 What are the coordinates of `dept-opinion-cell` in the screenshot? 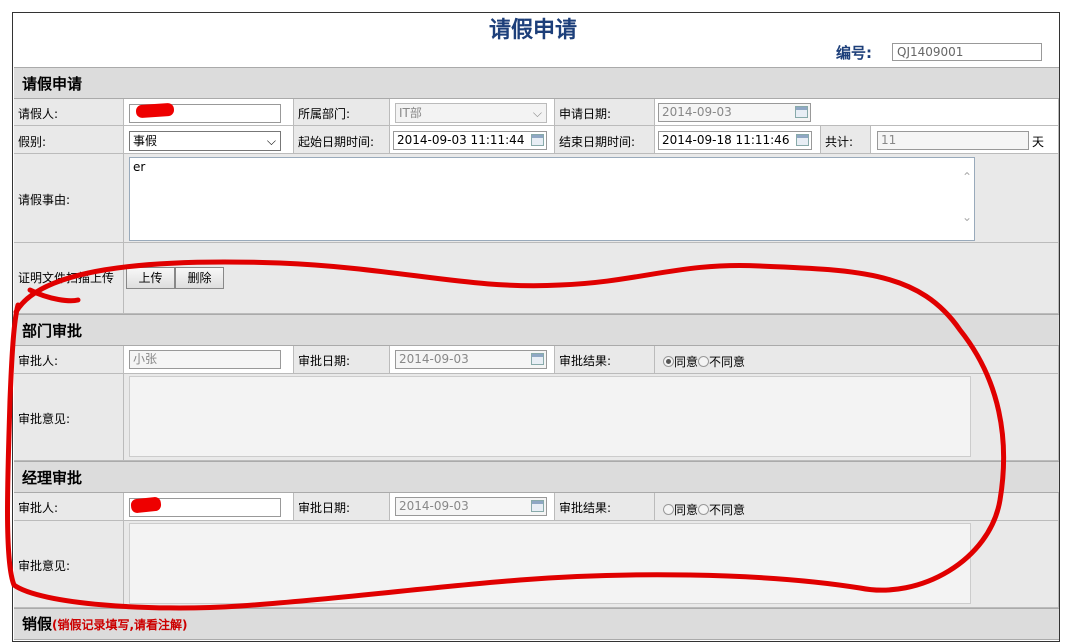 It's located at (591, 417).